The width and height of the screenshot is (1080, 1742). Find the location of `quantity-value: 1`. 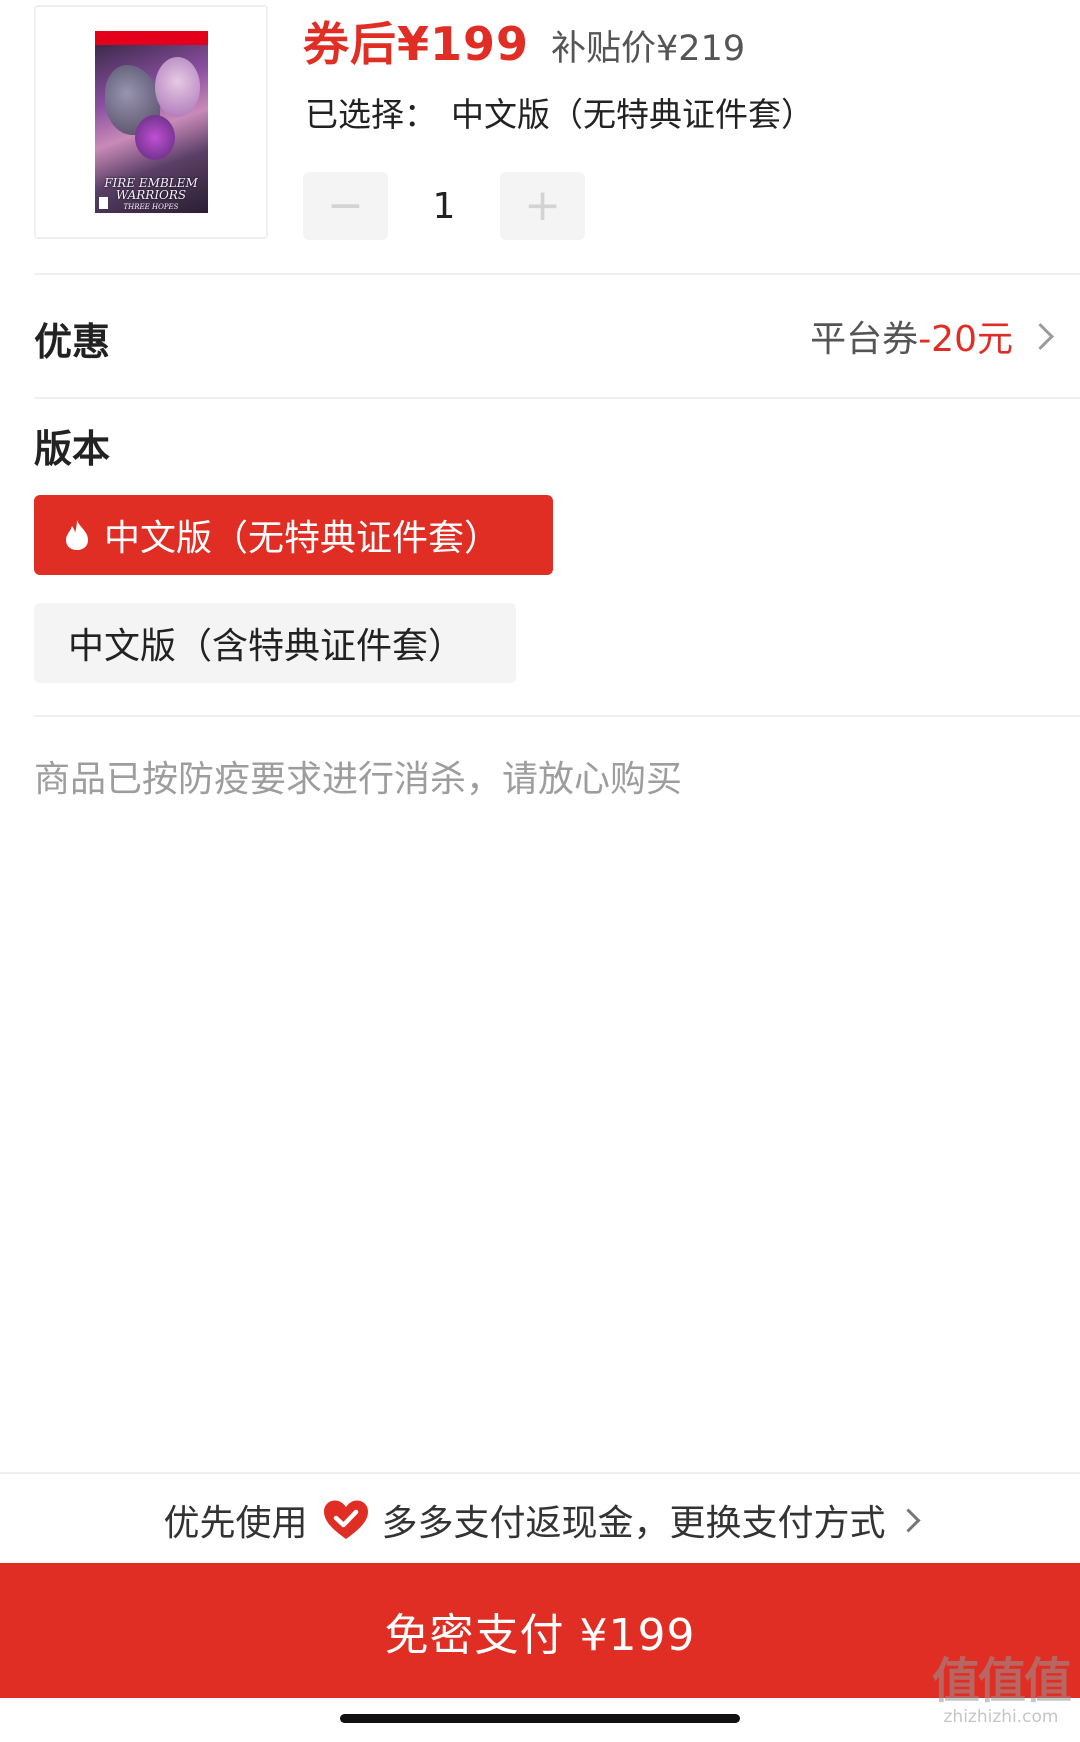

quantity-value: 1 is located at coordinates (444, 206).